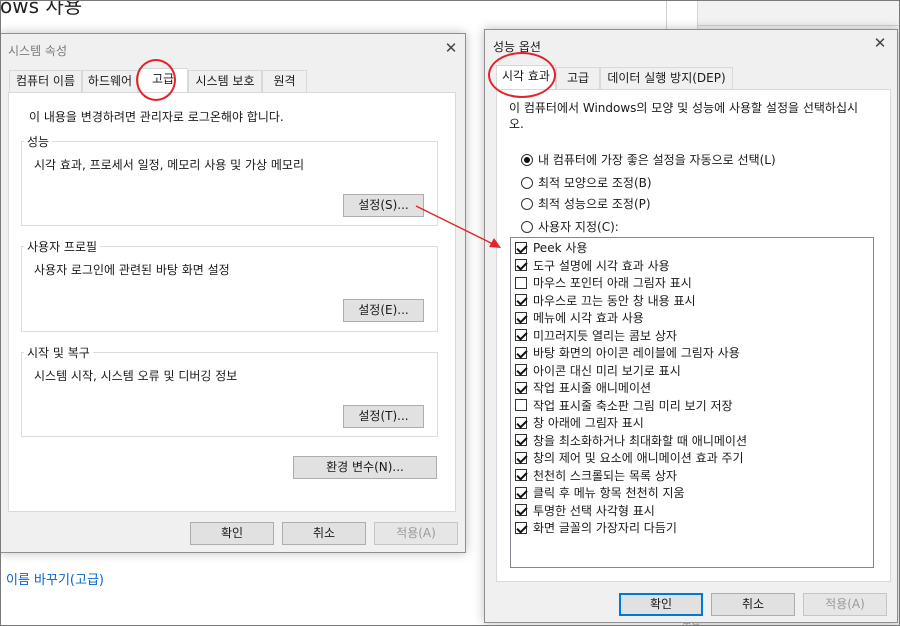  Describe the element at coordinates (58, 352) in the screenshot. I see `startup-recovery-group-title: 시작 및 복구` at that location.